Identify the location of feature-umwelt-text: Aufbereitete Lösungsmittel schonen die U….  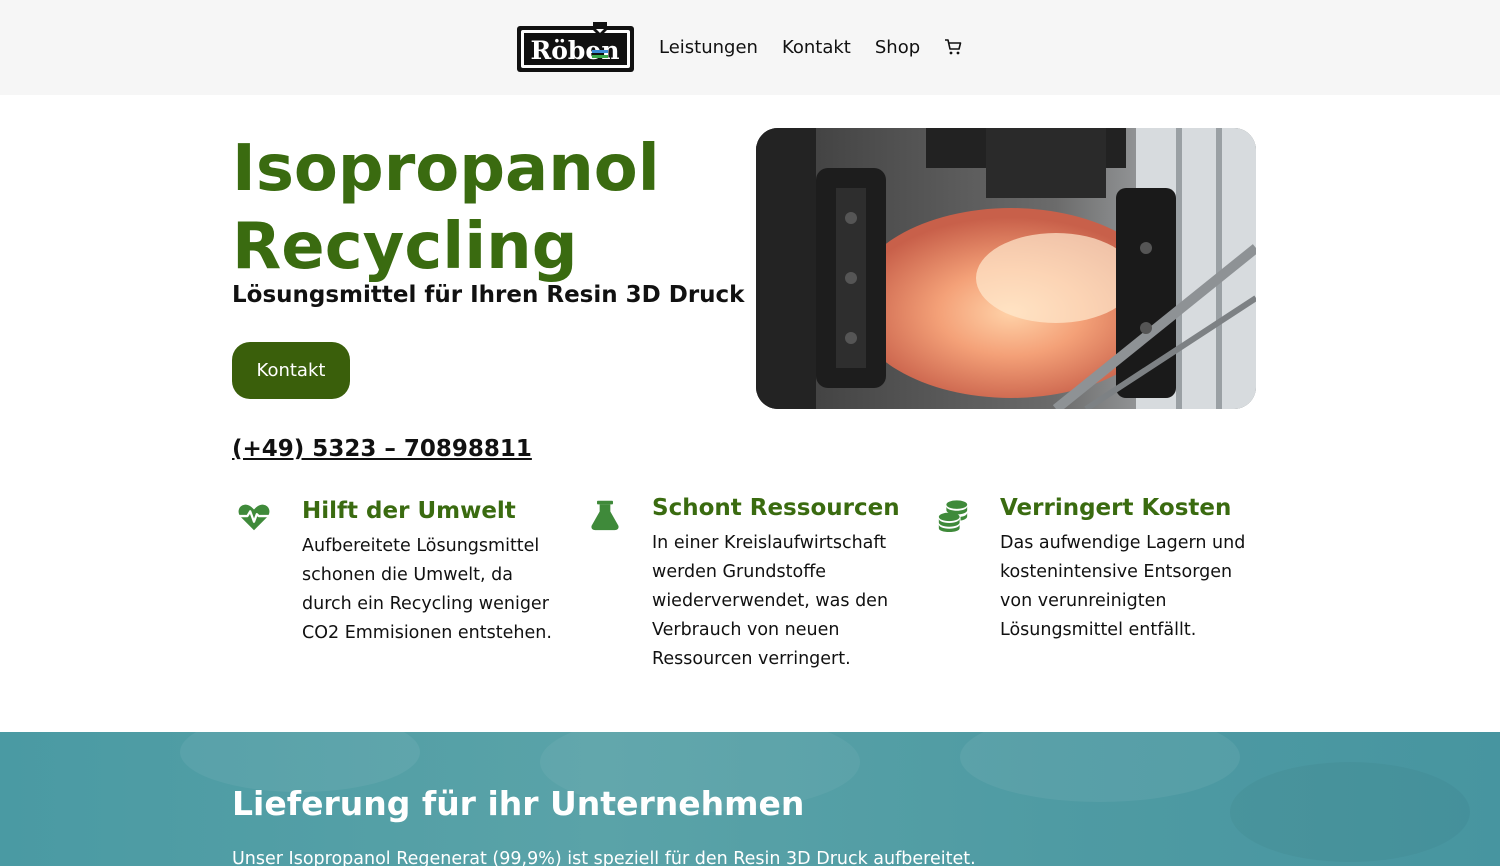
(427, 589).